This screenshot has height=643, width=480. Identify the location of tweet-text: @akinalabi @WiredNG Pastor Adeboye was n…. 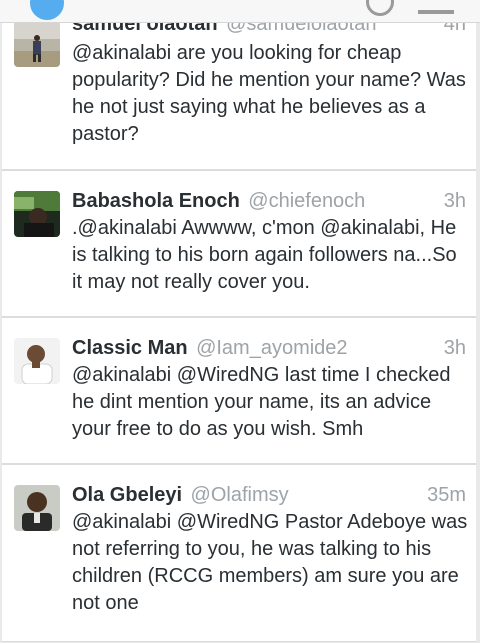
(270, 562).